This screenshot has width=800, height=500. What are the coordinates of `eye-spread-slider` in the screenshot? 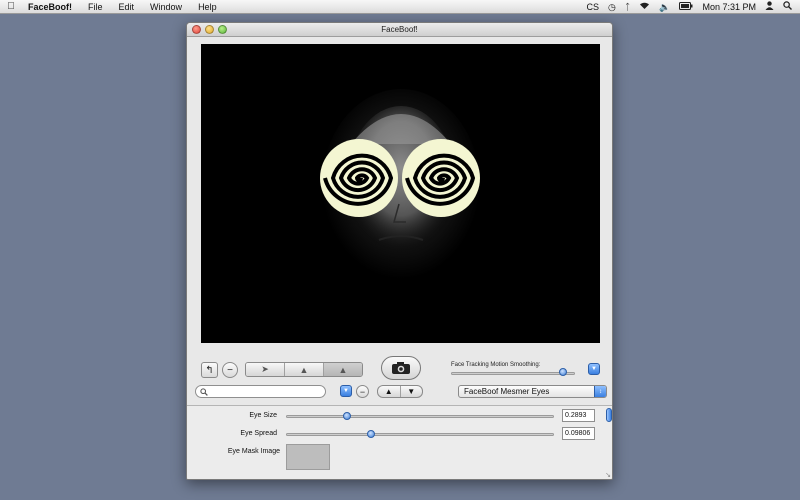 It's located at (420, 434).